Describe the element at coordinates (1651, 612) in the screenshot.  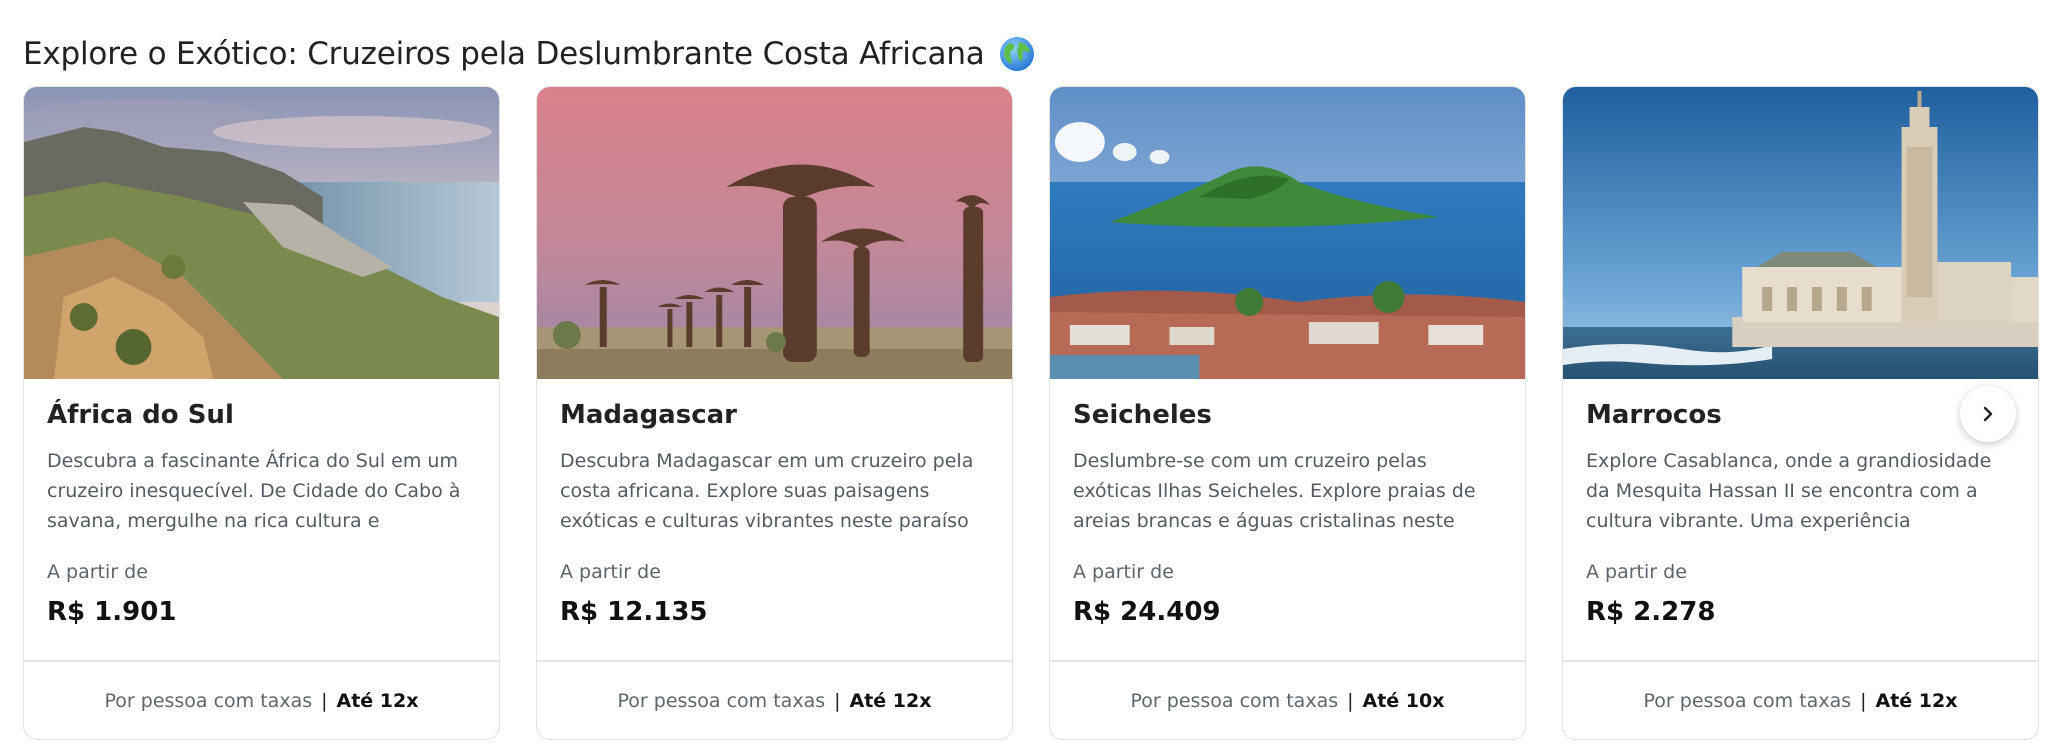
I see `card-price: R$ 2.278` at that location.